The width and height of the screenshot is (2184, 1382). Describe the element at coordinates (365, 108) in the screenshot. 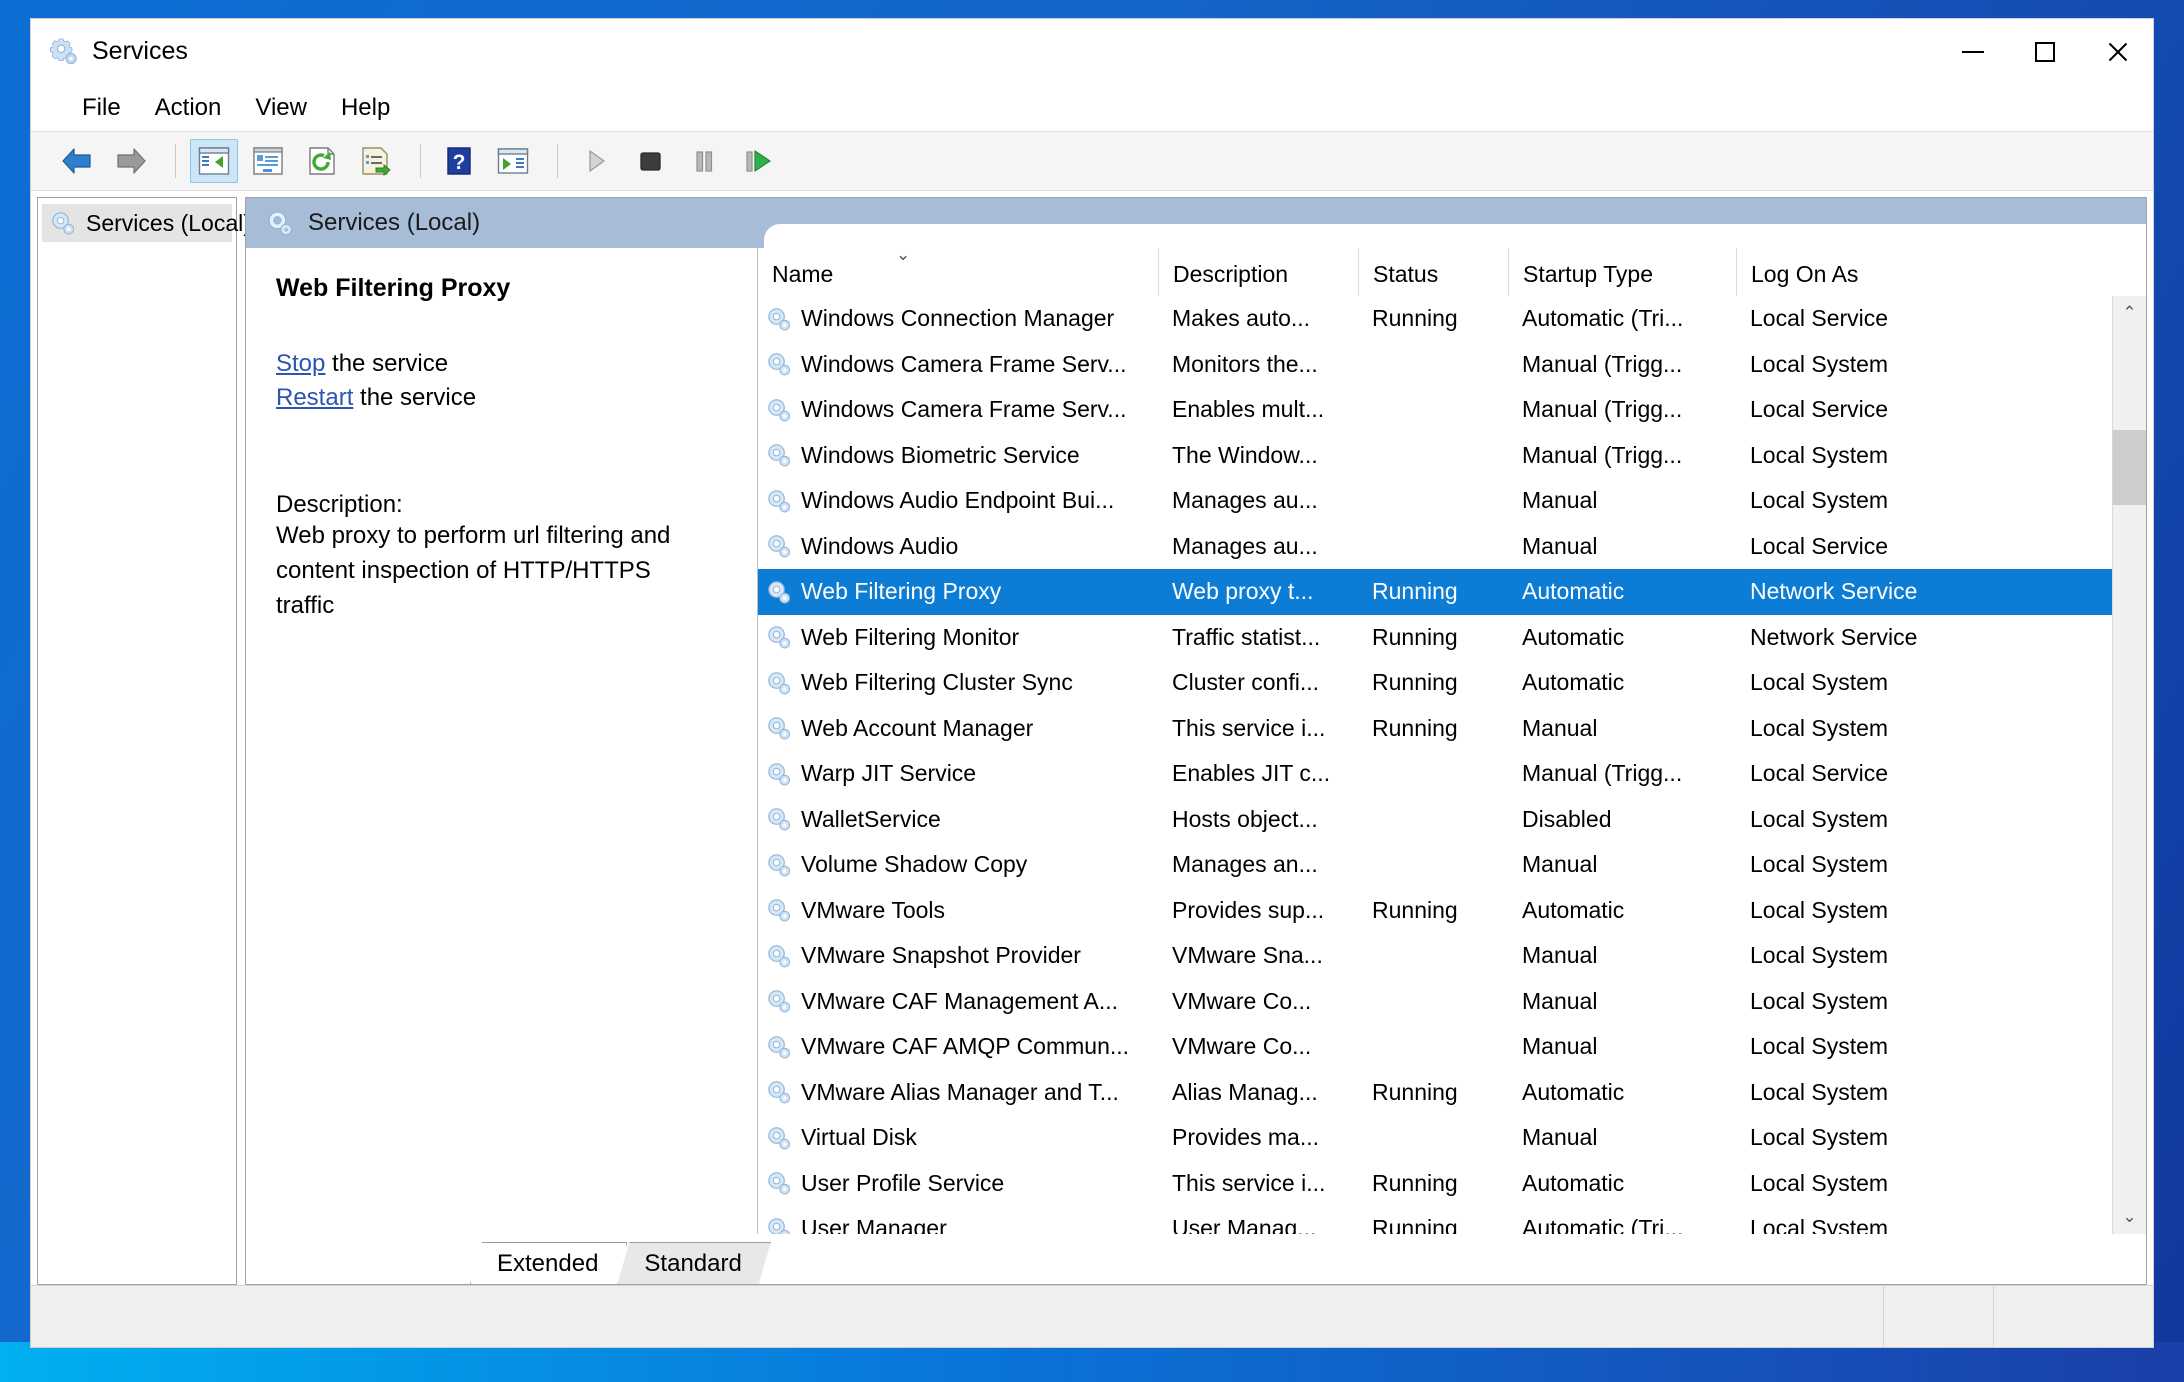

I see `menu-help: Help` at that location.